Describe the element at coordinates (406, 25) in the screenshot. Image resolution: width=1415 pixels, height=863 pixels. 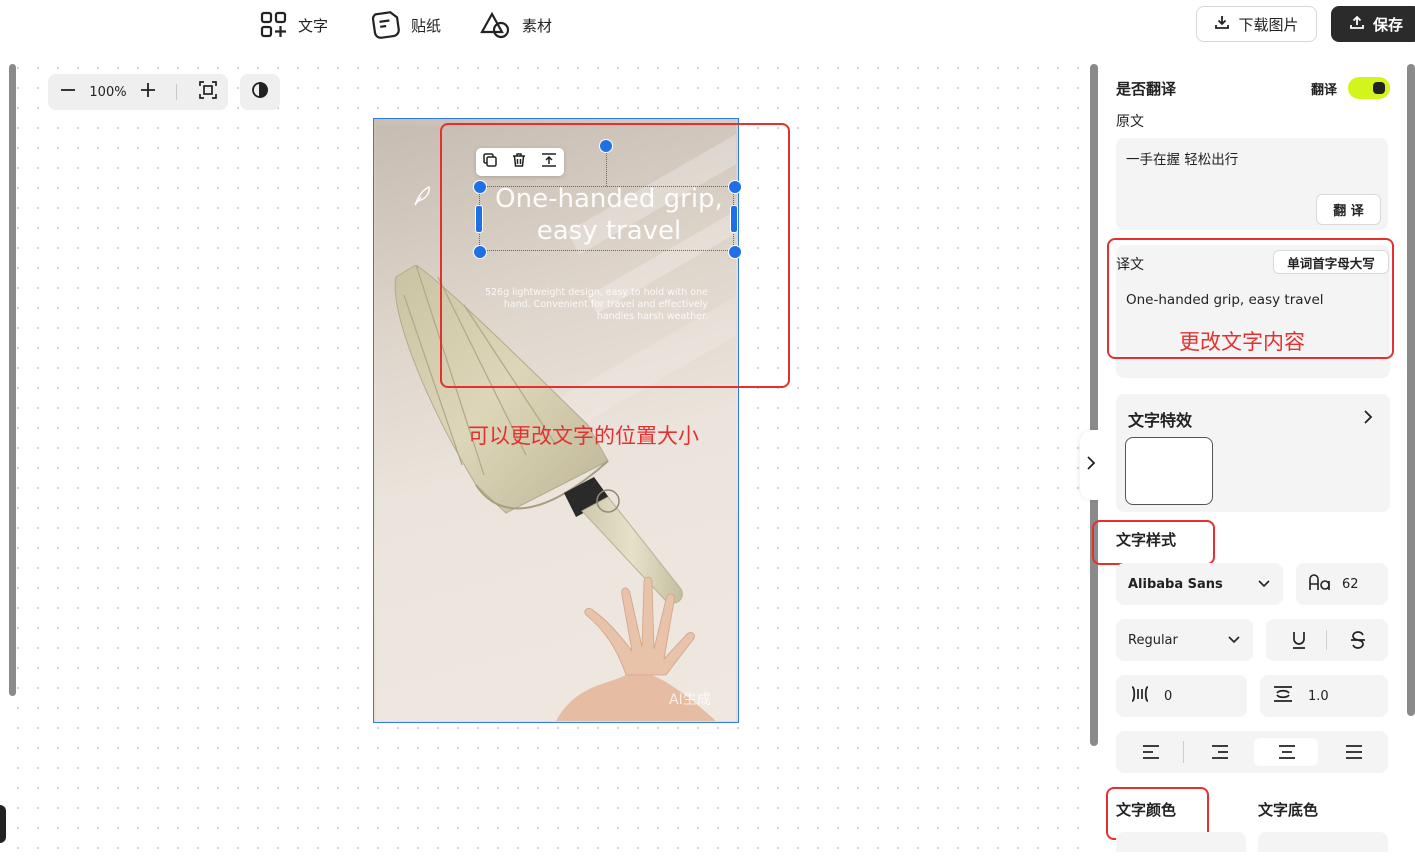
I see `sticker-tool-button: 贴纸` at that location.